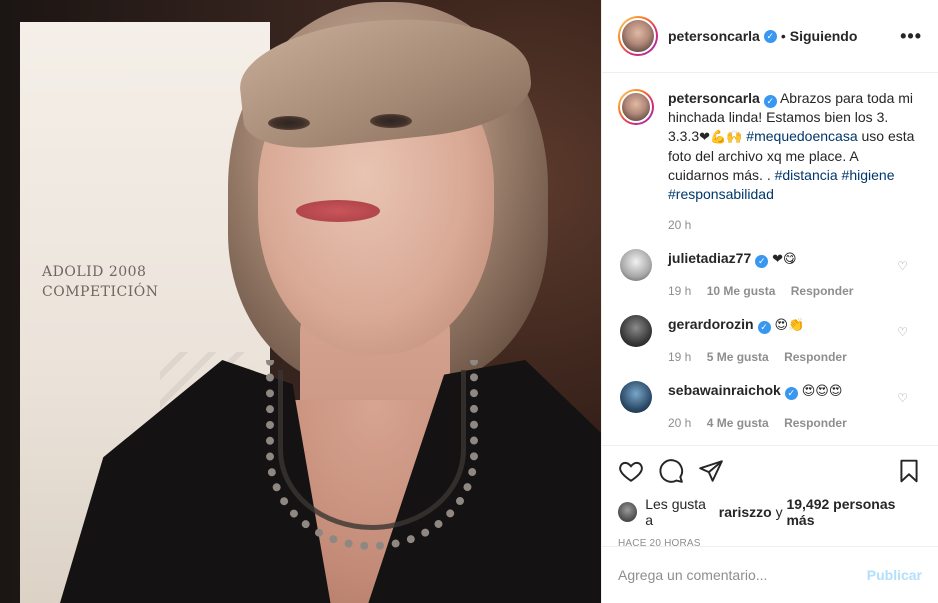  Describe the element at coordinates (793, 225) in the screenshot. I see `caption-time: 20 h` at that location.